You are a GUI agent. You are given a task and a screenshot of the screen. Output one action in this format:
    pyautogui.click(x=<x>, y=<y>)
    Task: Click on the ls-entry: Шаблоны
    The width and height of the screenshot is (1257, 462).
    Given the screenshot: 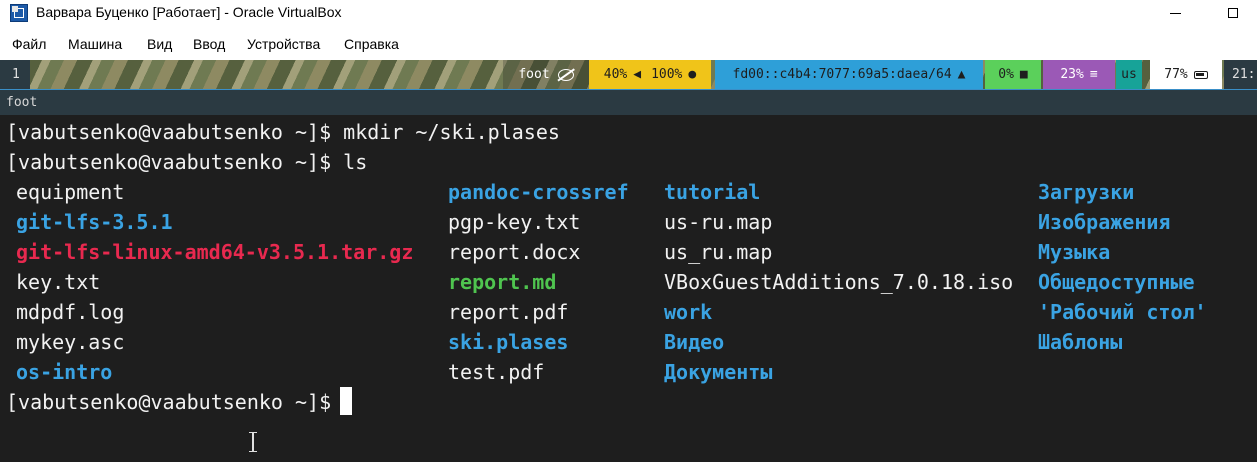 What is the action you would take?
    pyautogui.click(x=1080, y=342)
    